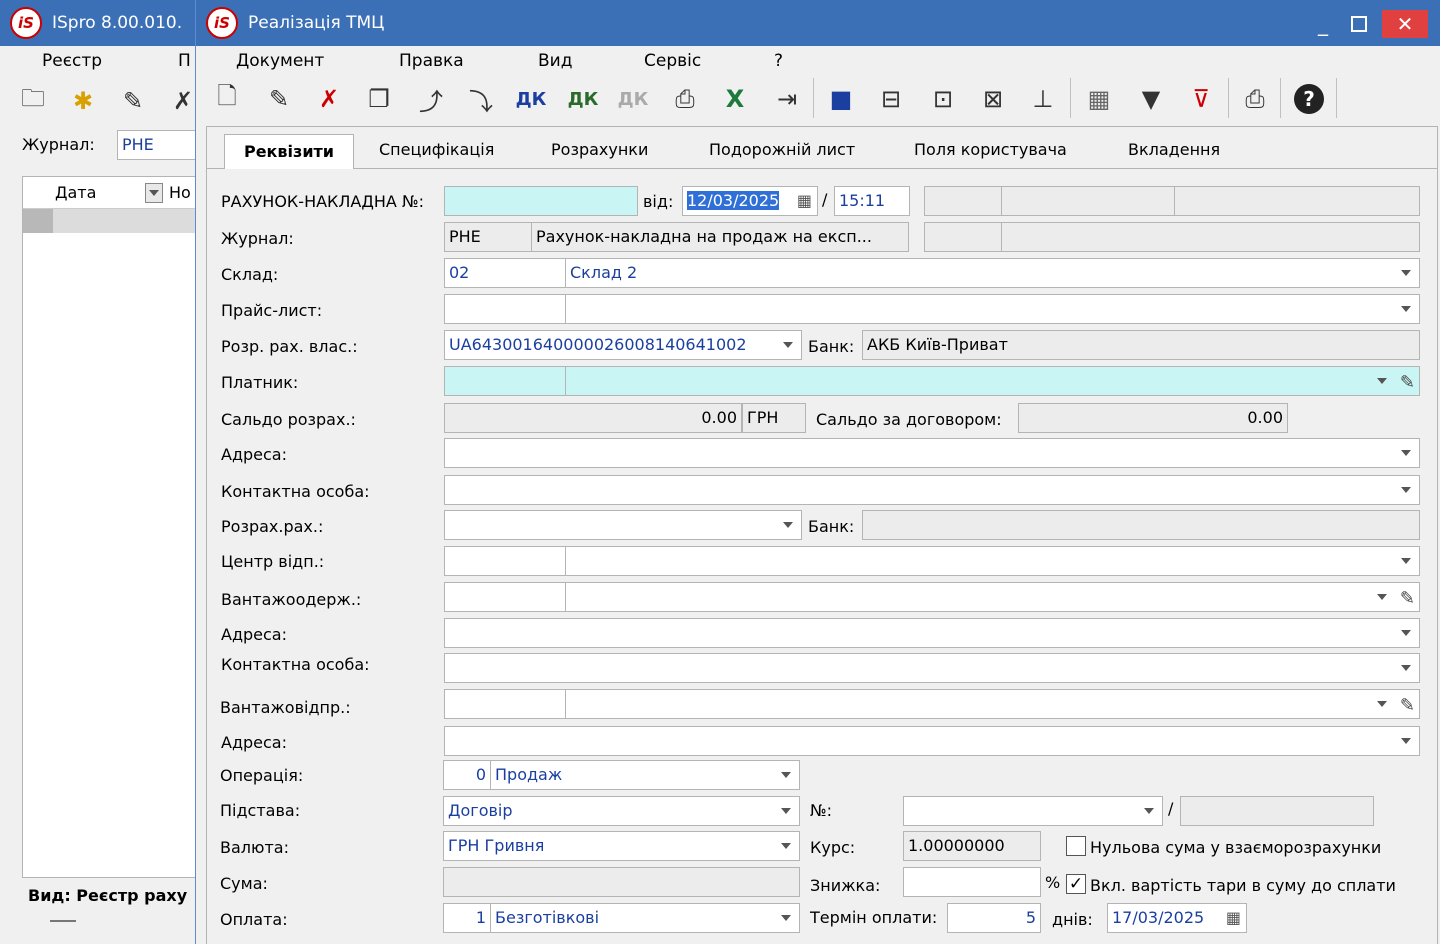 This screenshot has width=1440, height=944. I want to click on center-select, so click(992, 561).